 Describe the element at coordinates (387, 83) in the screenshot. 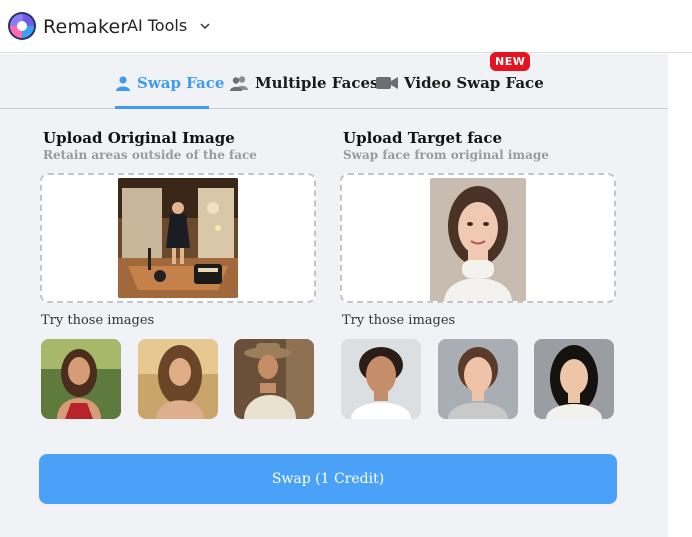

I see `video-camera-icon` at that location.